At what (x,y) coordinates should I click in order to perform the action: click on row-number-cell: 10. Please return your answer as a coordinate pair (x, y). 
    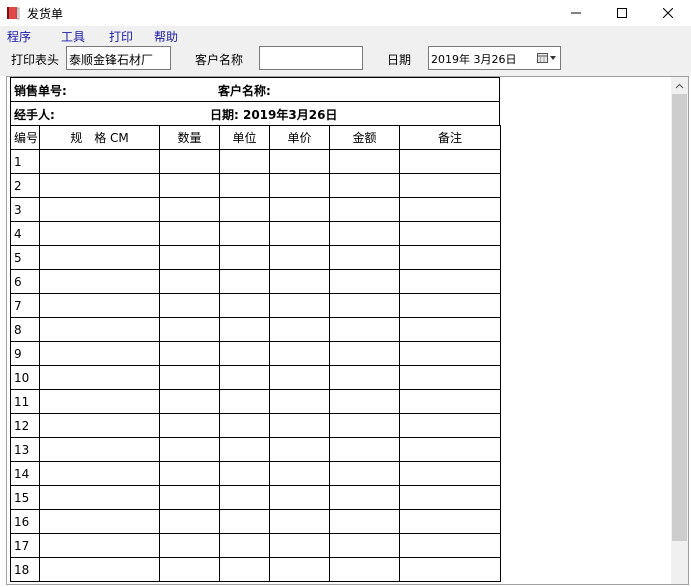
    Looking at the image, I should click on (25, 377).